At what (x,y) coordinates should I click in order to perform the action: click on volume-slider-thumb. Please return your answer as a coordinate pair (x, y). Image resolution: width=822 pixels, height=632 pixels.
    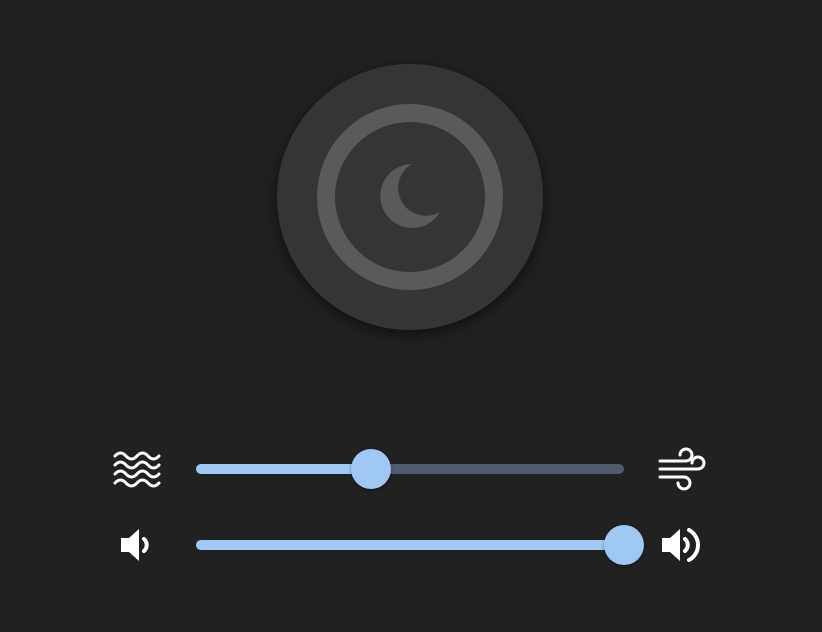
    Looking at the image, I should click on (624, 545).